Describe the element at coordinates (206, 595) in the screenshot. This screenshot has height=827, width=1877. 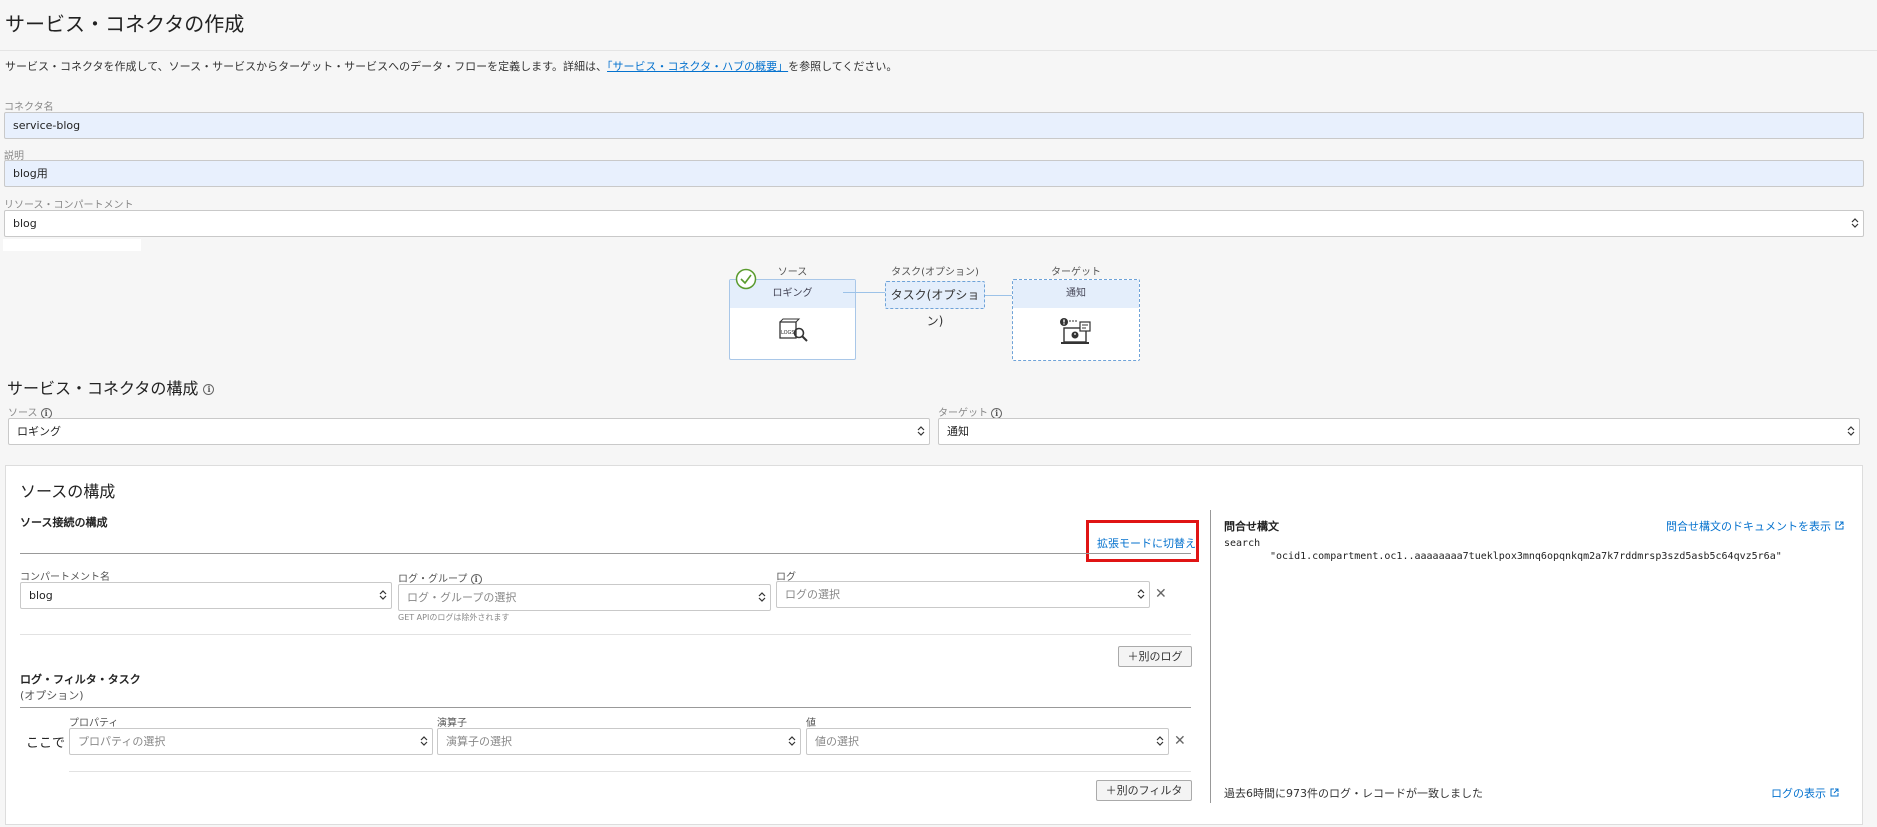
I see `compartment-name-select: blog` at that location.